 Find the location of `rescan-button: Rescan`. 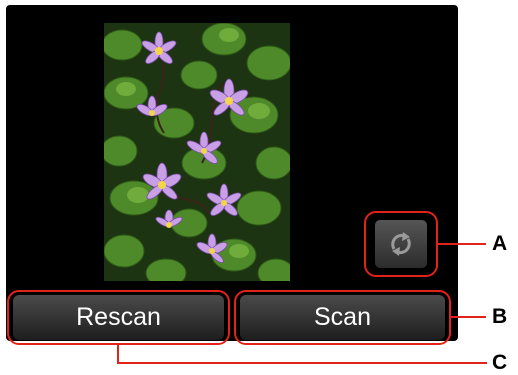

rescan-button: Rescan is located at coordinates (118, 317).